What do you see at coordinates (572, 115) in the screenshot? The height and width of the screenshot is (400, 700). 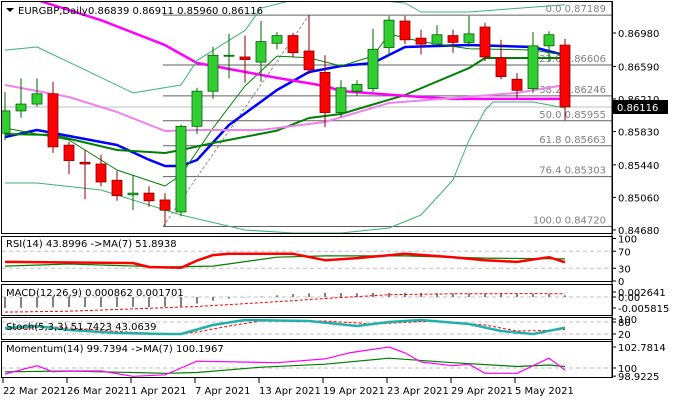 I see `fib-level-label: 50.0 0.85955` at bounding box center [572, 115].